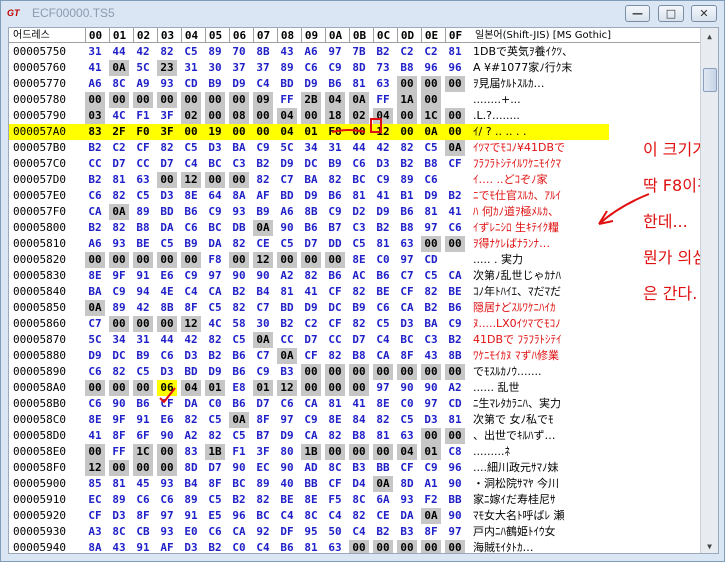 The height and width of the screenshot is (562, 725). Describe the element at coordinates (239, 52) in the screenshot. I see `hex-byte: 70` at that location.